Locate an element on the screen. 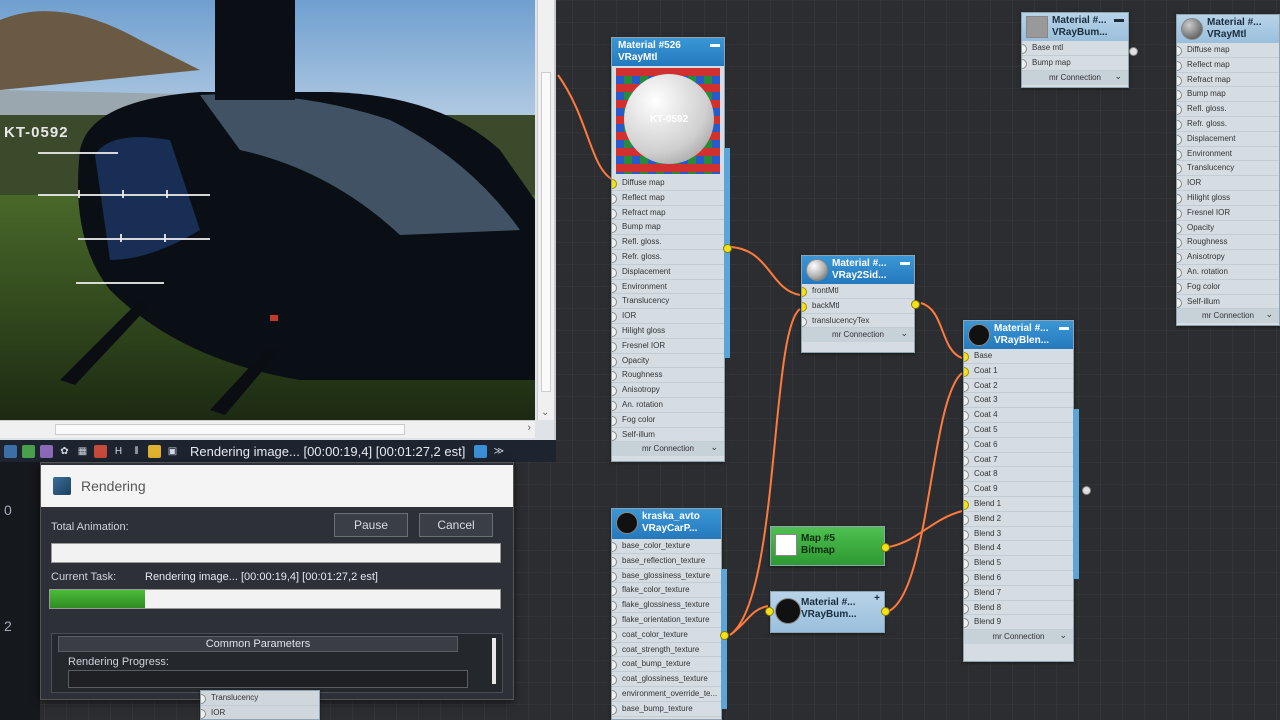 This screenshot has height=720, width=1280. node-slot: coat_bump_texture is located at coordinates (666, 665).